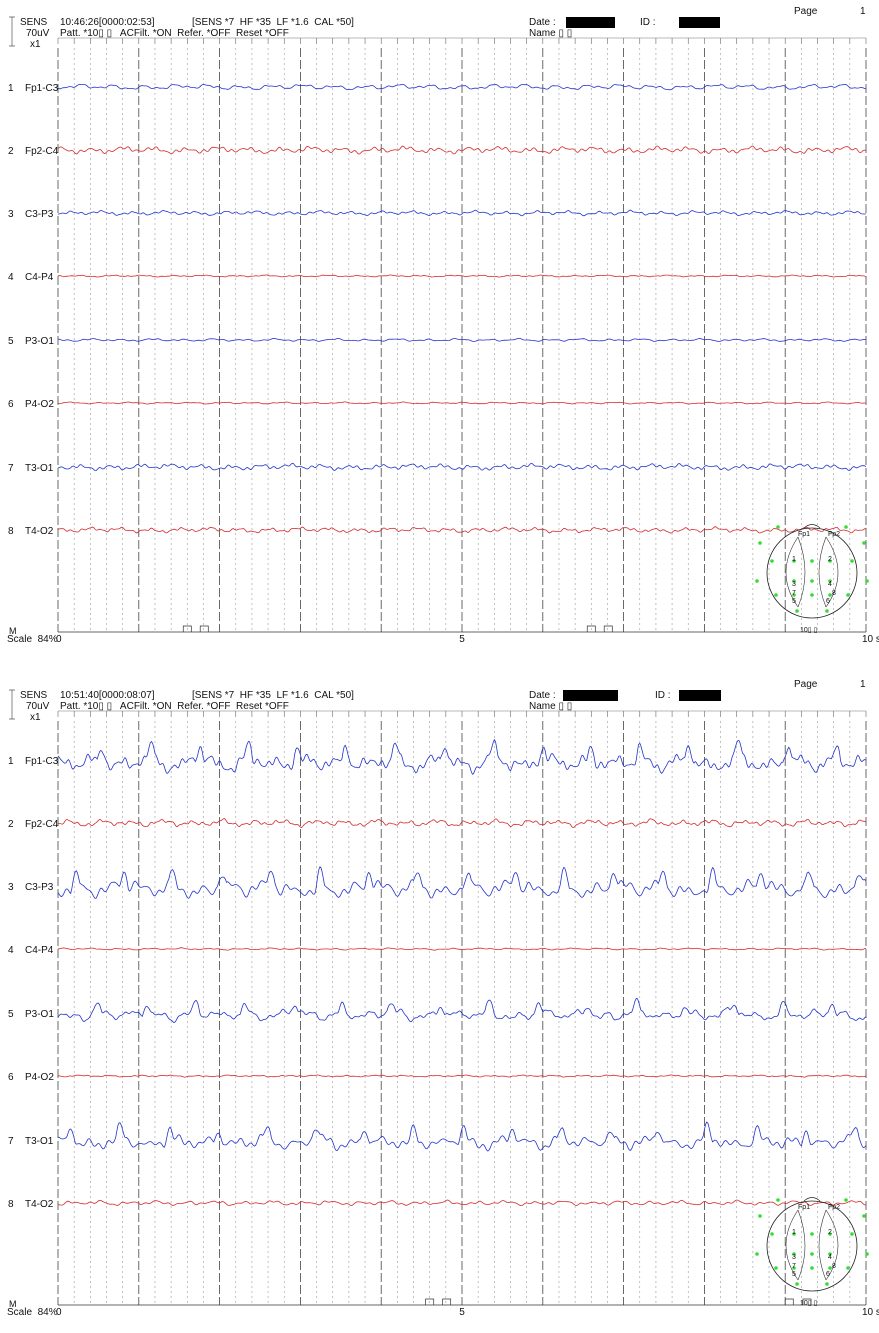 Image resolution: width=879 pixels, height=1333 pixels. Describe the element at coordinates (863, 684) in the screenshot. I see `page-number: 1` at that location.